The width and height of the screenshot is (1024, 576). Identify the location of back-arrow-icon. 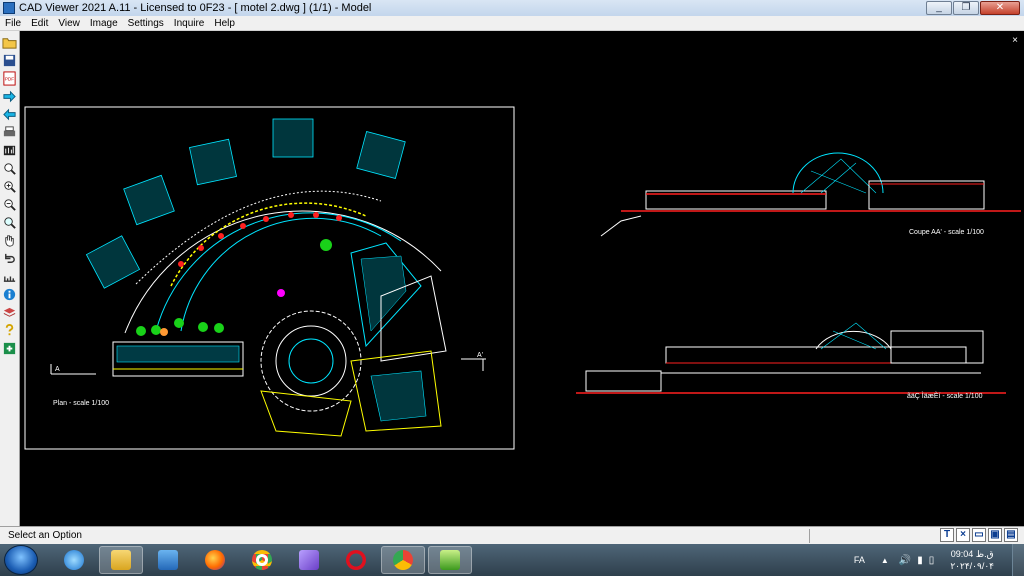
(10, 114).